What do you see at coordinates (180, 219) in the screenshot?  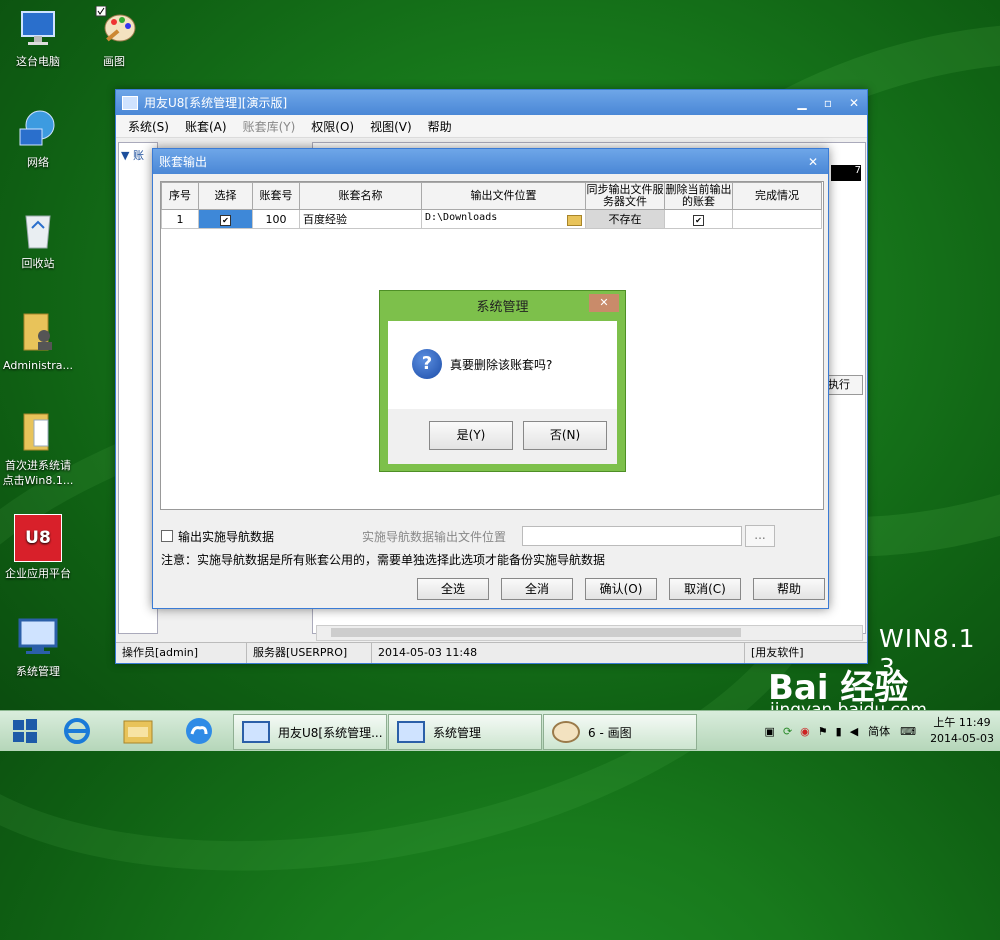 I see `cell-no: 1` at bounding box center [180, 219].